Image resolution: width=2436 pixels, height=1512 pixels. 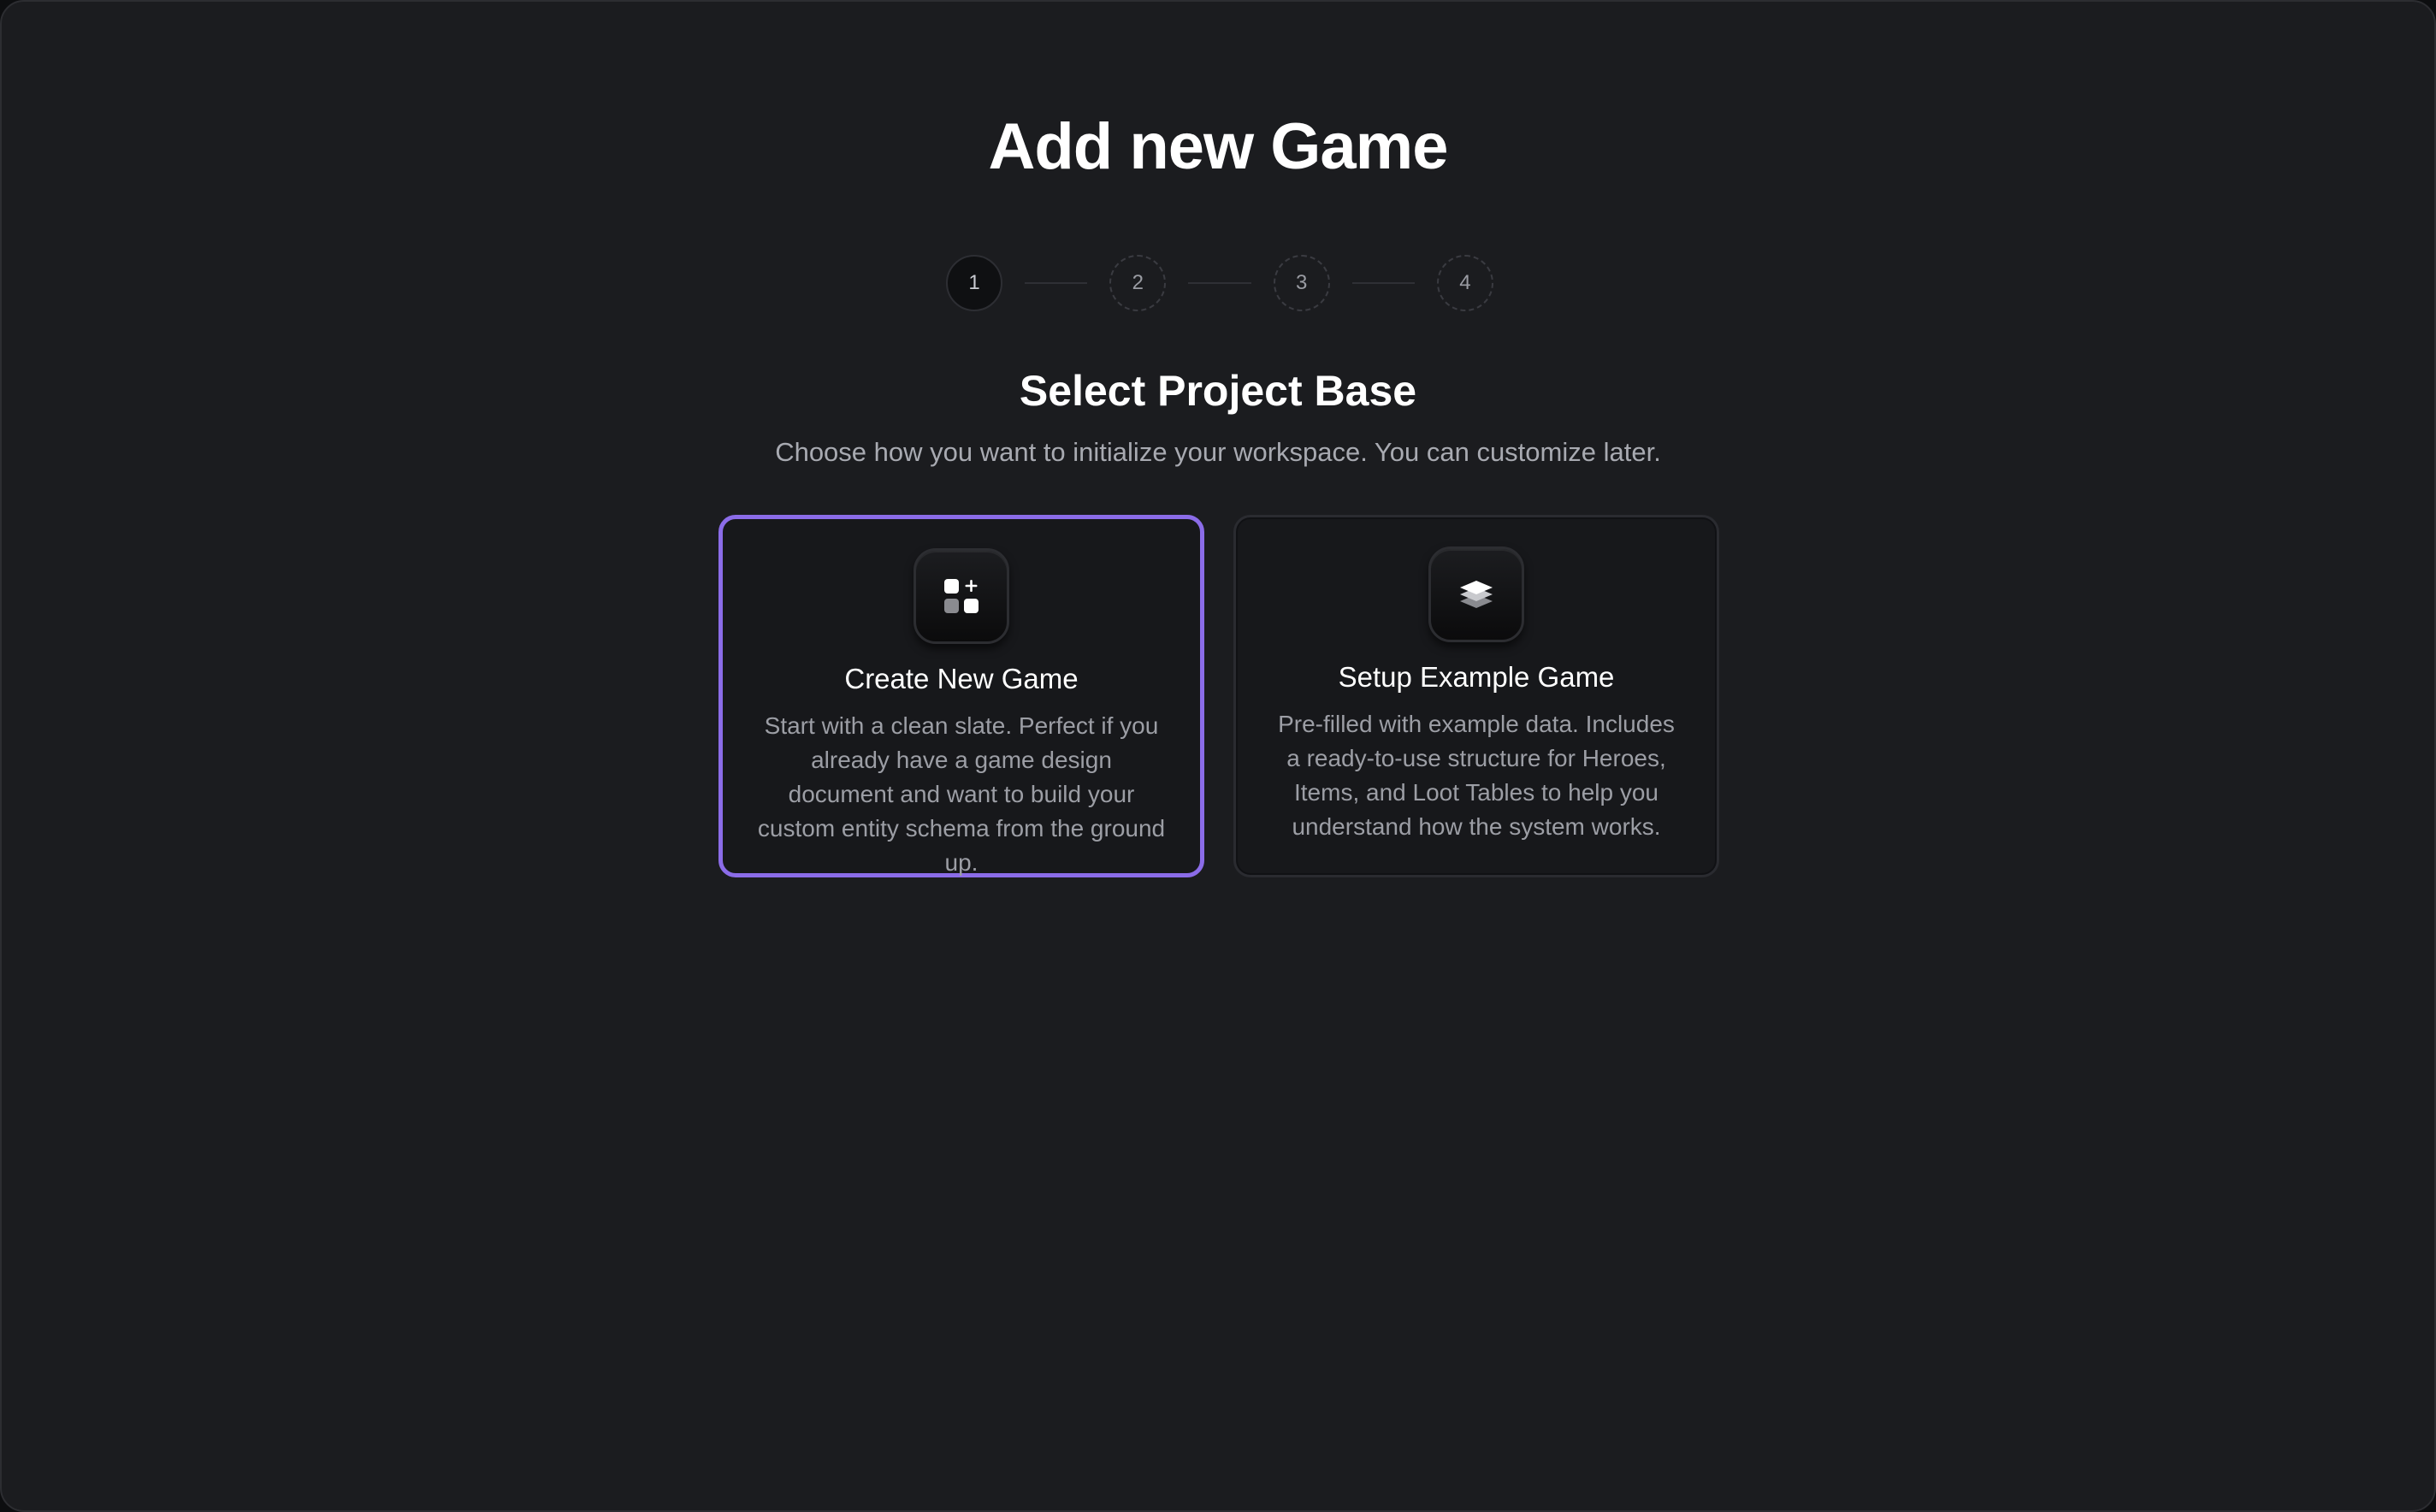 What do you see at coordinates (961, 596) in the screenshot?
I see `apps-add-icon` at bounding box center [961, 596].